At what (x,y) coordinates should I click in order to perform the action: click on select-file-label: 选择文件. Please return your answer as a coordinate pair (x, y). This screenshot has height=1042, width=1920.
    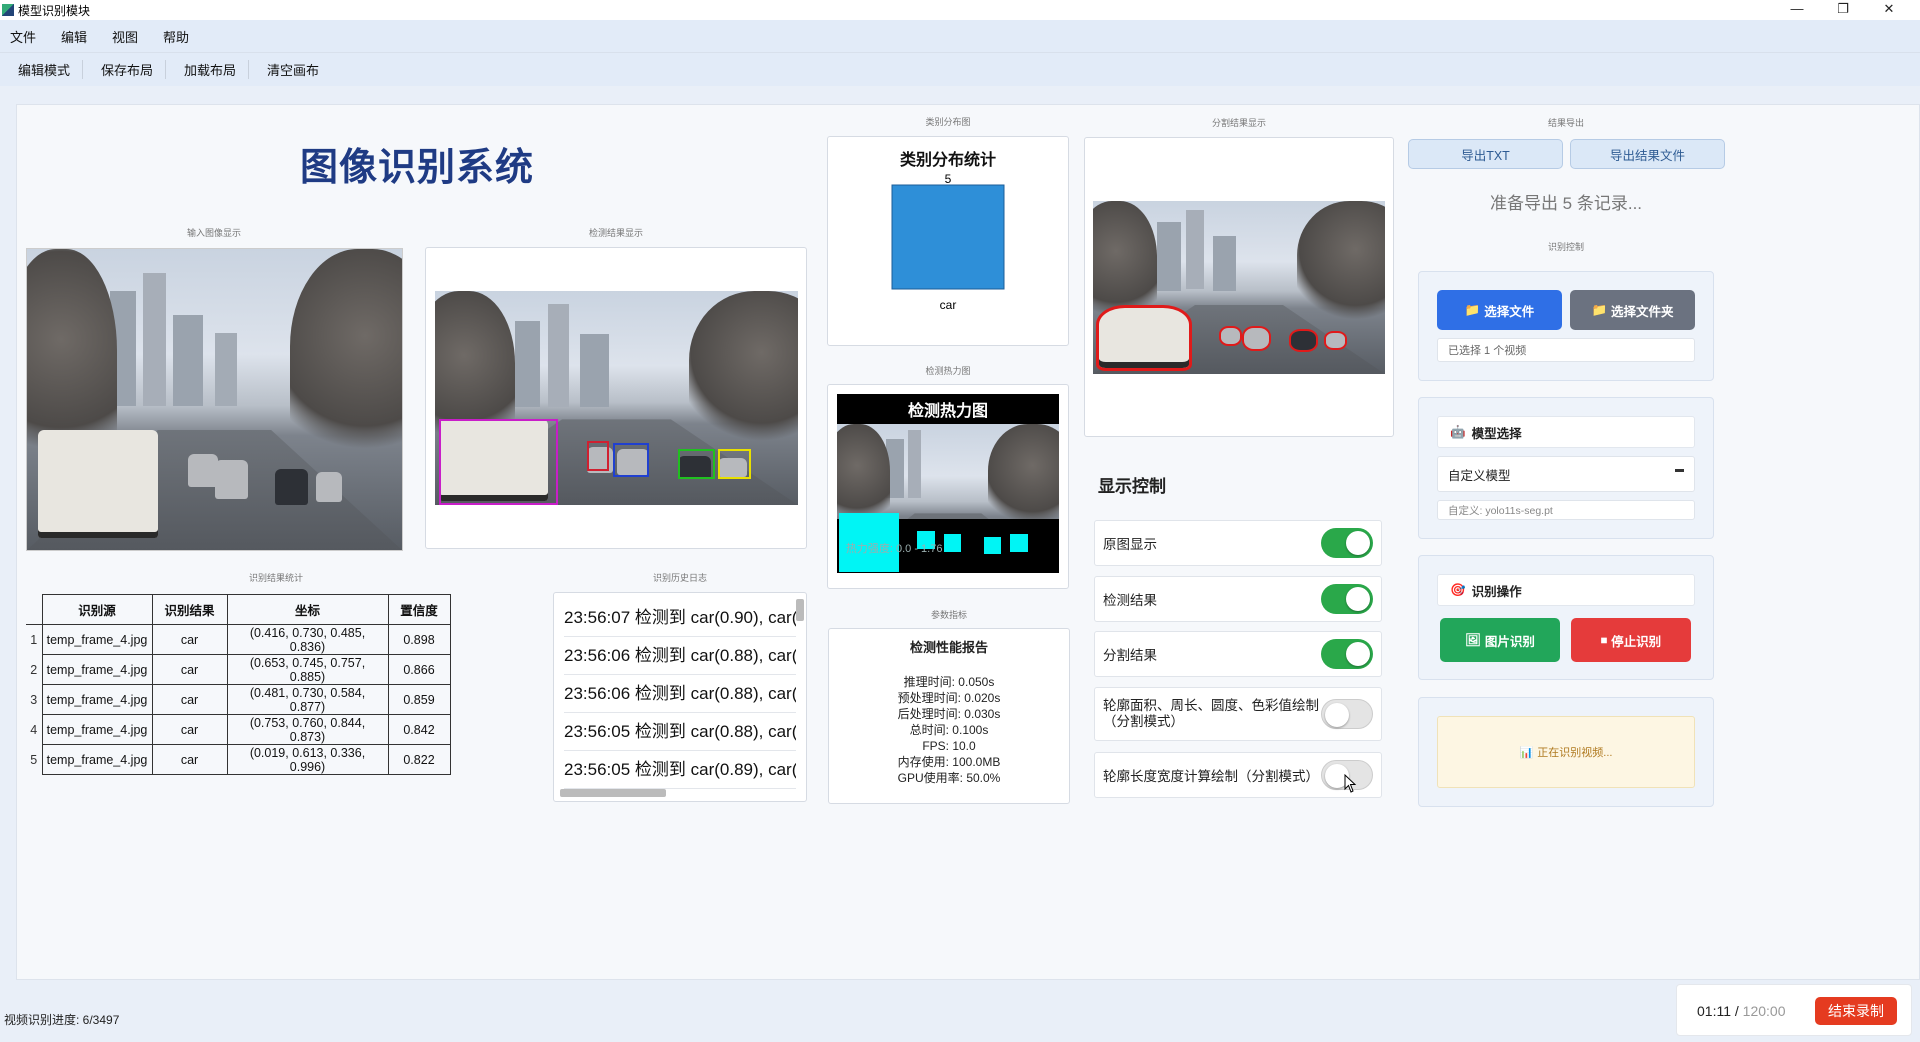
    Looking at the image, I should click on (1509, 311).